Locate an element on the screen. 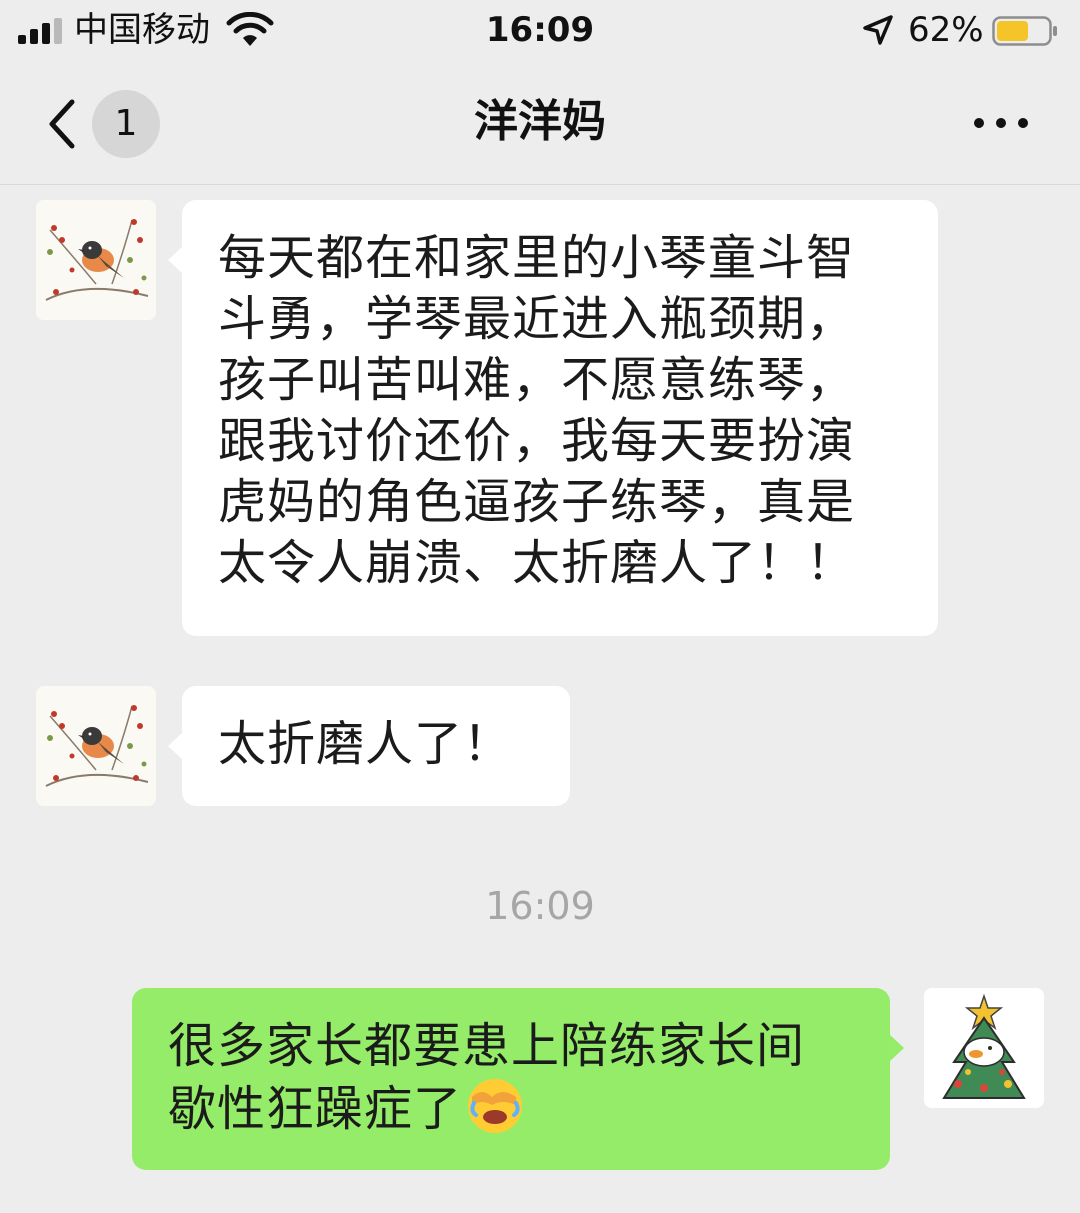  facepalm-laughing-emoji-icon is located at coordinates (495, 1106).